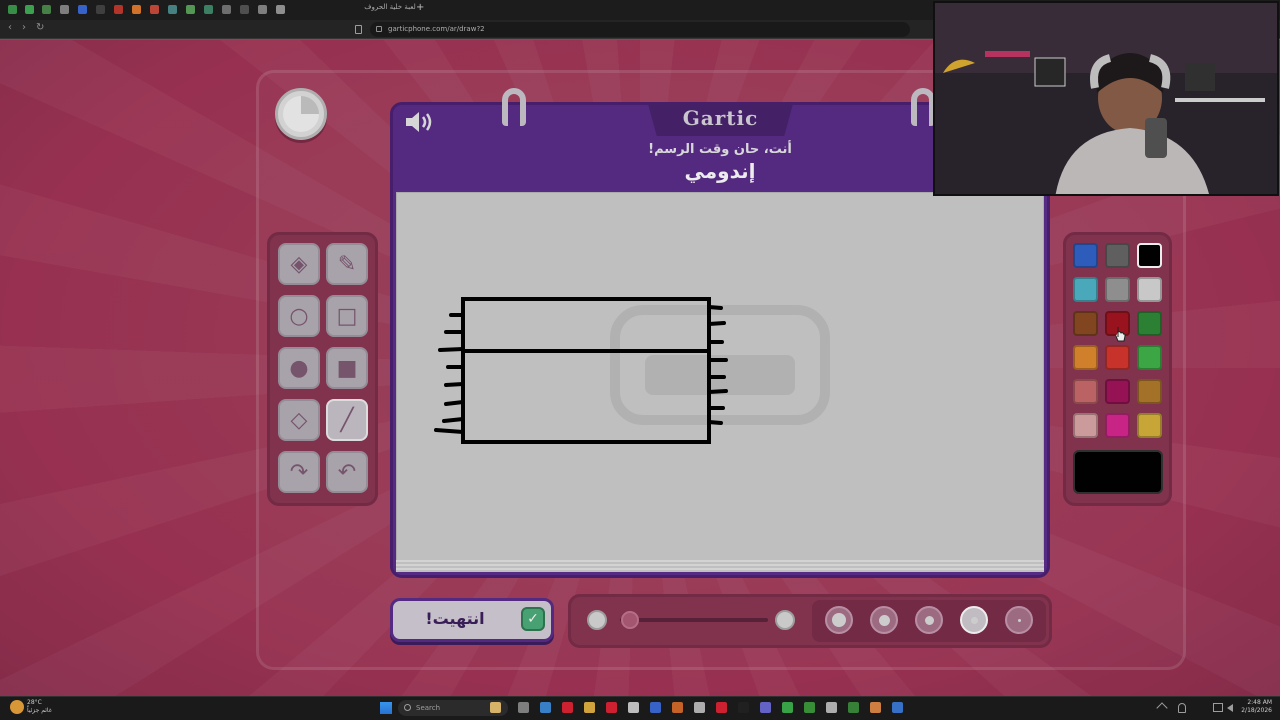 Image resolution: width=1280 pixels, height=720 pixels. What do you see at coordinates (1120, 334) in the screenshot?
I see `mouse-cursor-icon` at bounding box center [1120, 334].